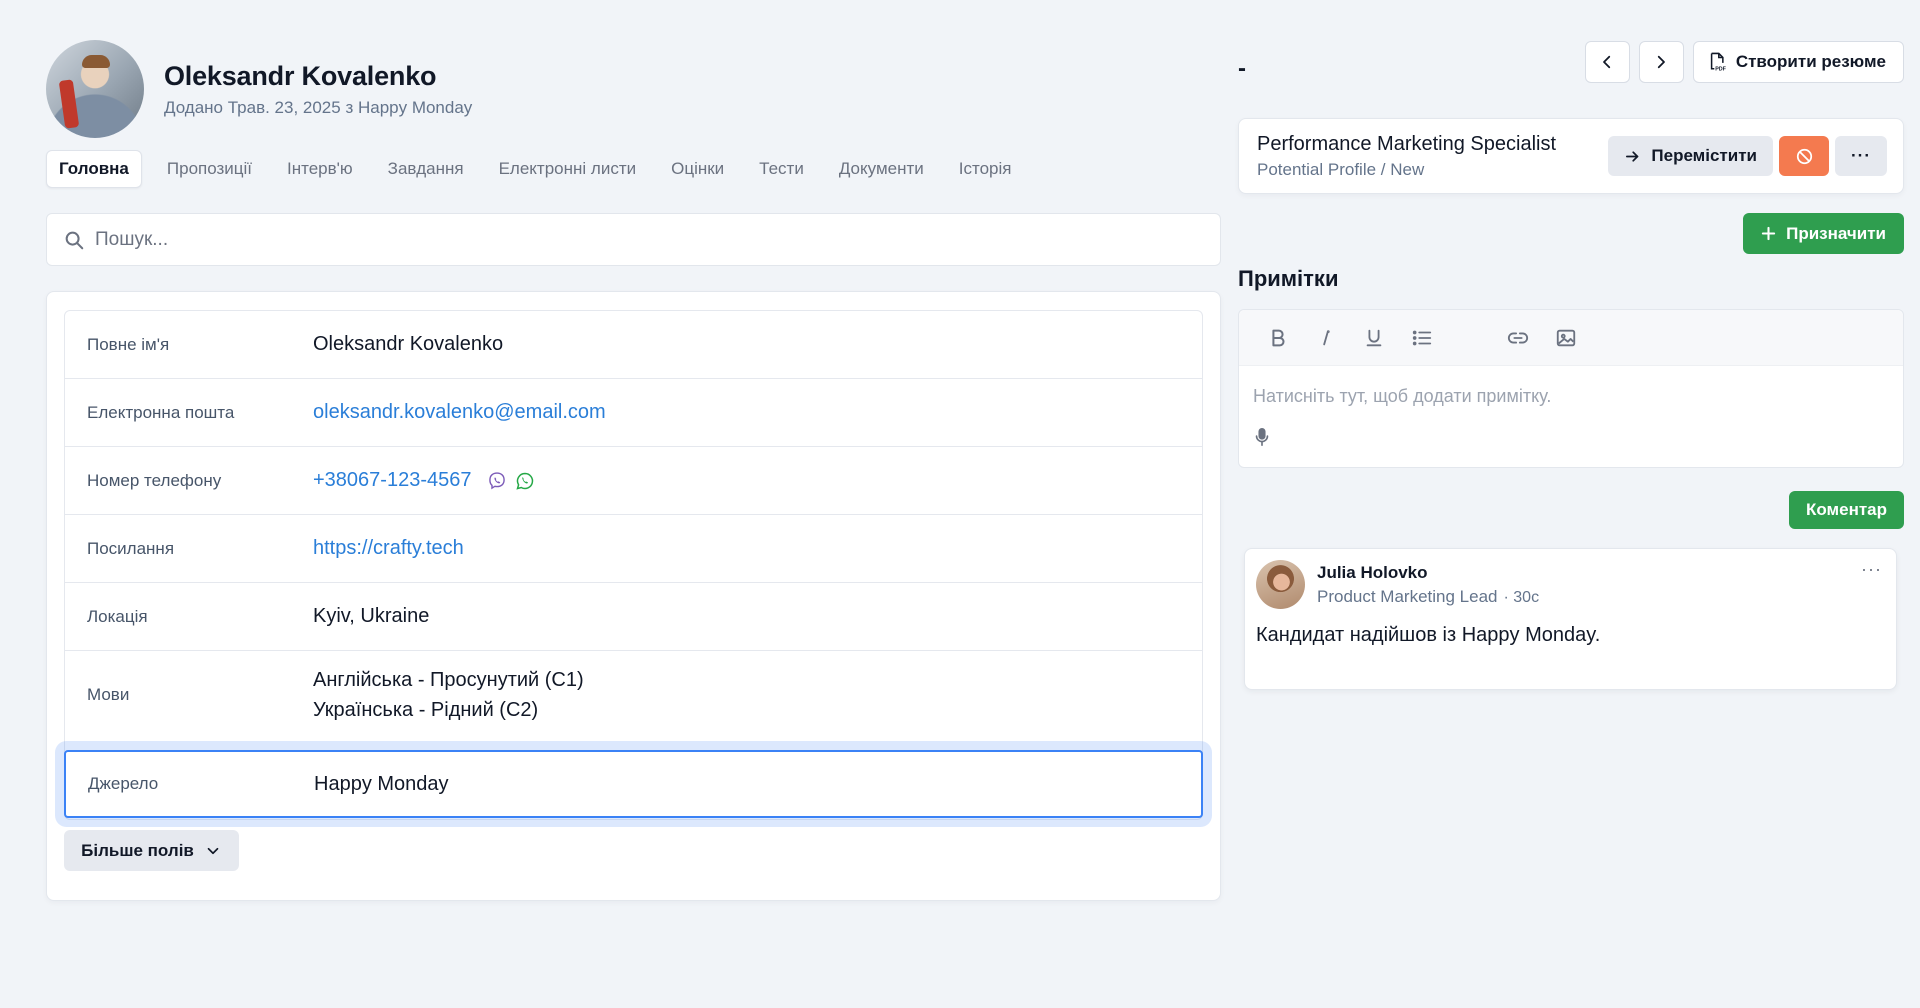 The height and width of the screenshot is (1008, 1920). What do you see at coordinates (1571, 409) in the screenshot?
I see `editor-body: Натисніть тут, щоб додати примітку.` at bounding box center [1571, 409].